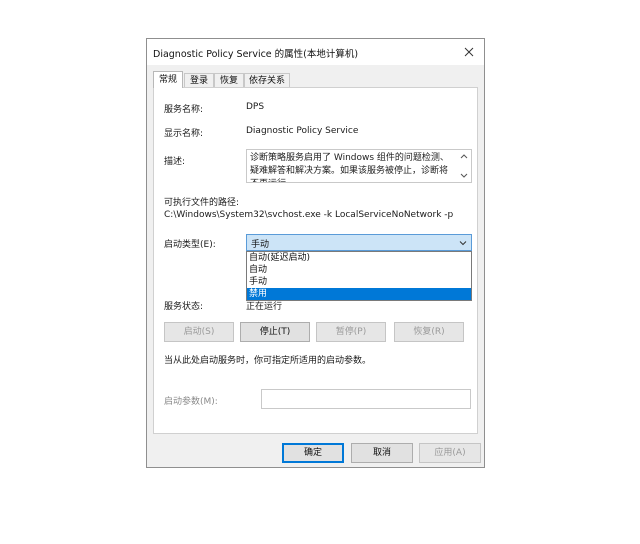 This screenshot has height=544, width=640. What do you see at coordinates (184, 134) in the screenshot?
I see `display-name-label: 显示名称:` at bounding box center [184, 134].